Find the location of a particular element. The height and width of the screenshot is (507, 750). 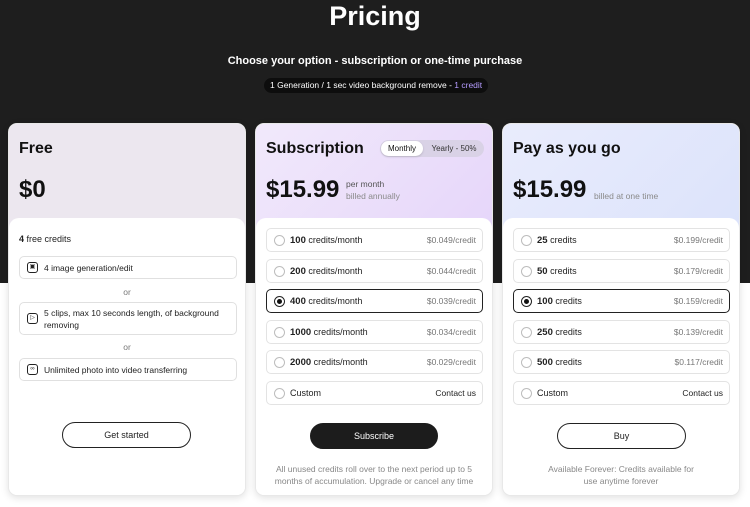

toggle-monthly: Monthly is located at coordinates (402, 148).